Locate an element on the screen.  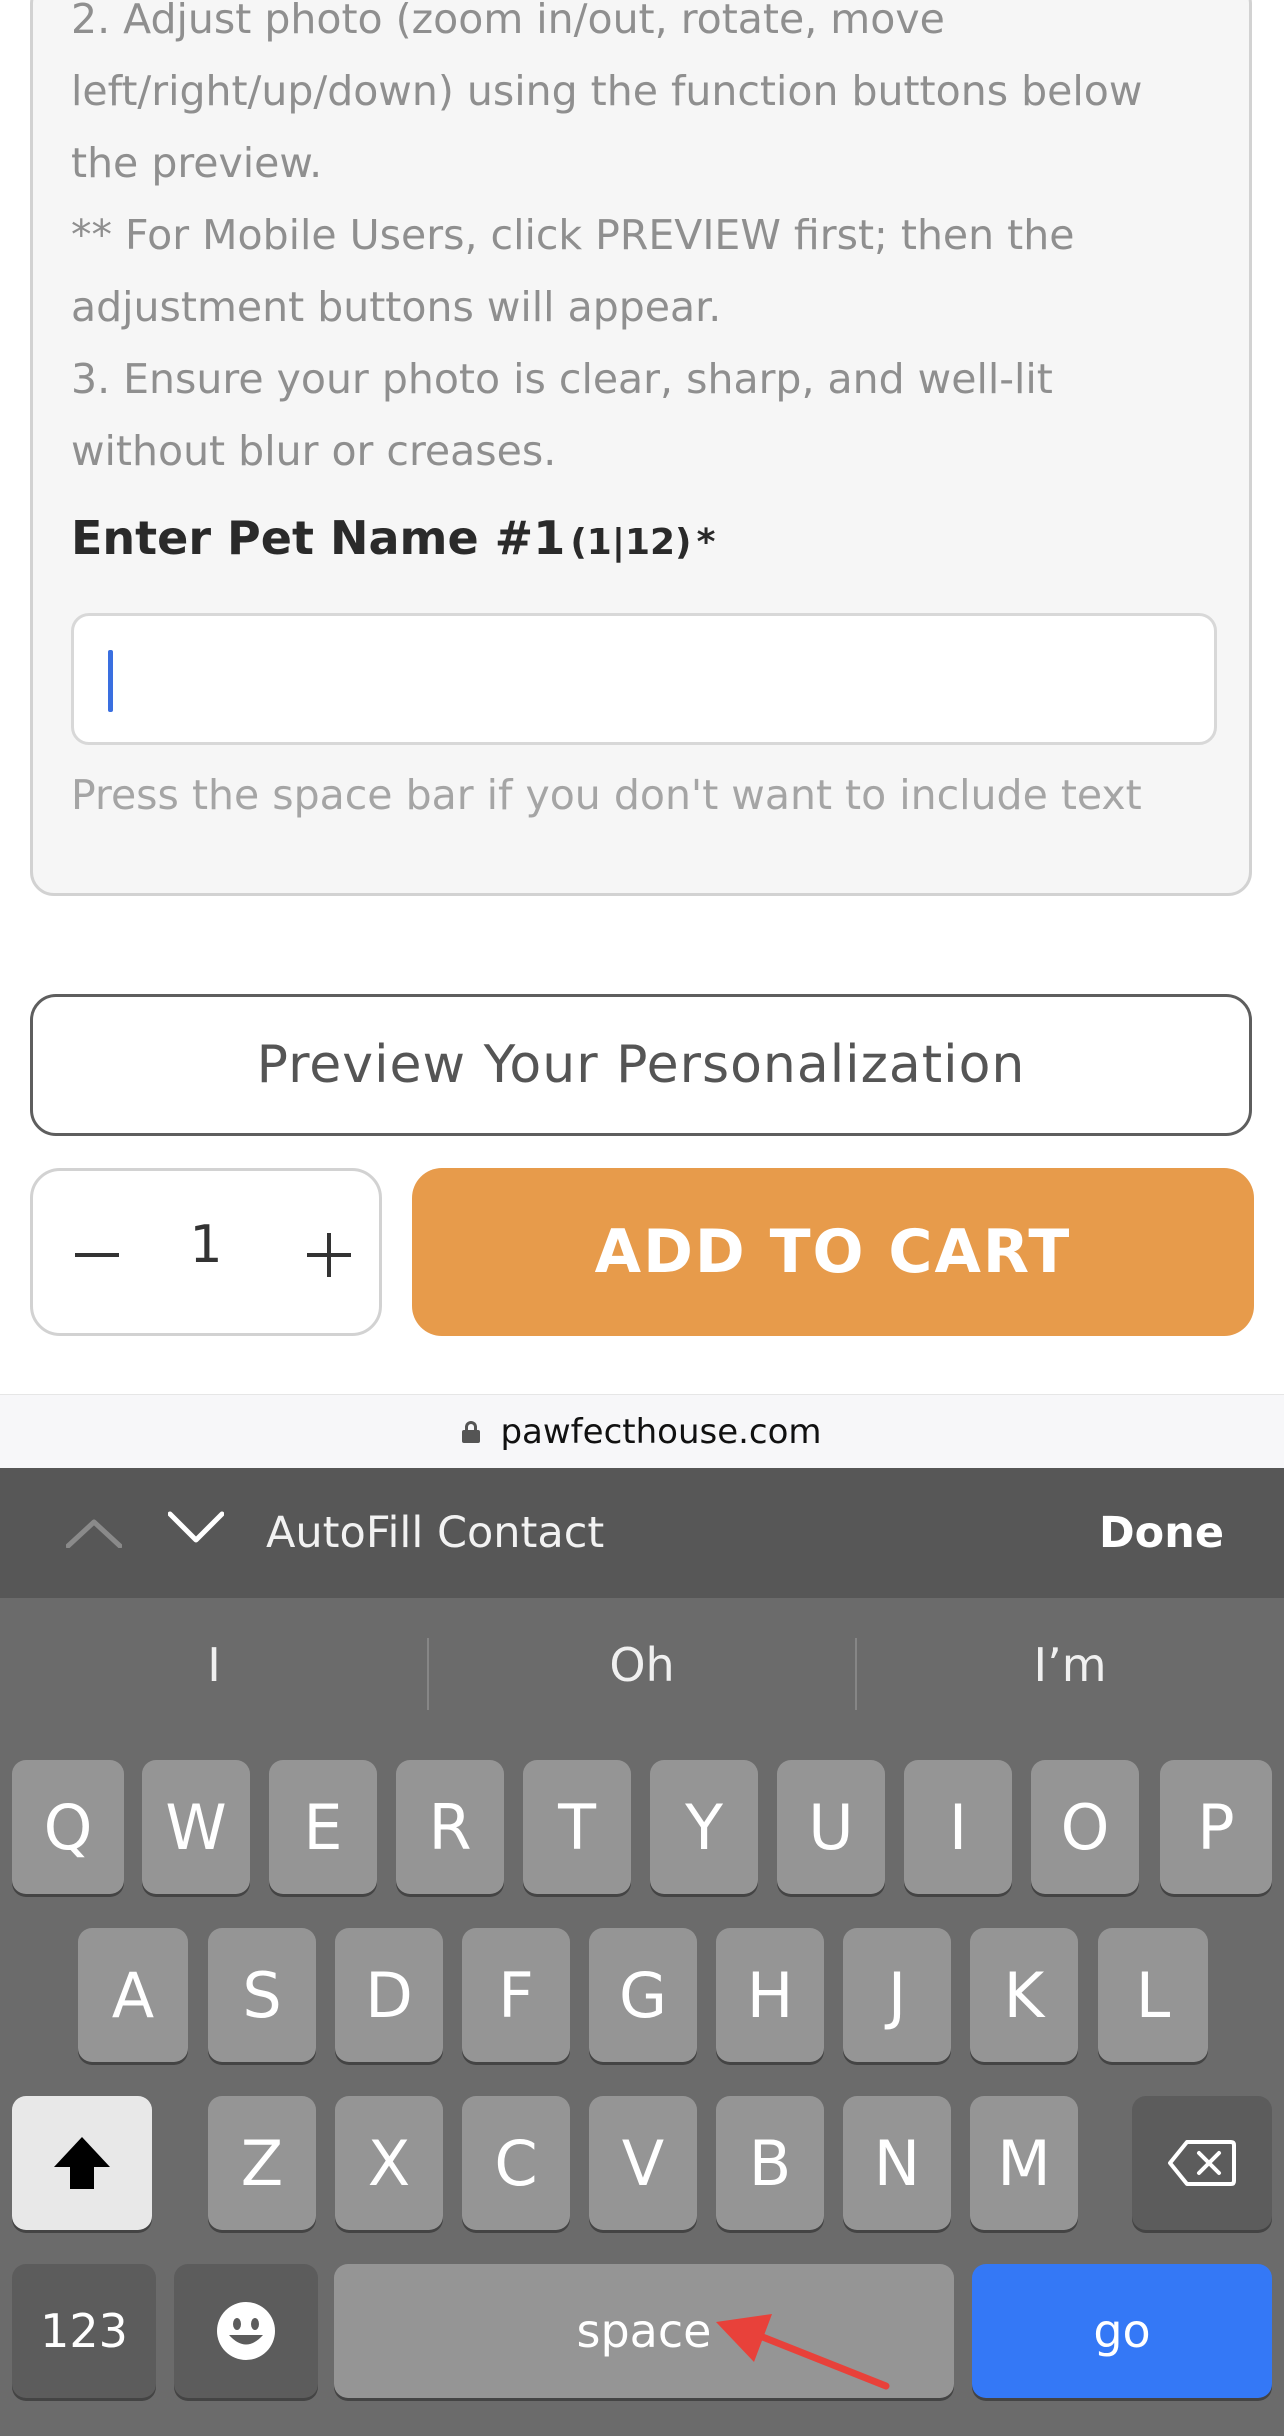
done-button: Done is located at coordinates (1161, 1533).